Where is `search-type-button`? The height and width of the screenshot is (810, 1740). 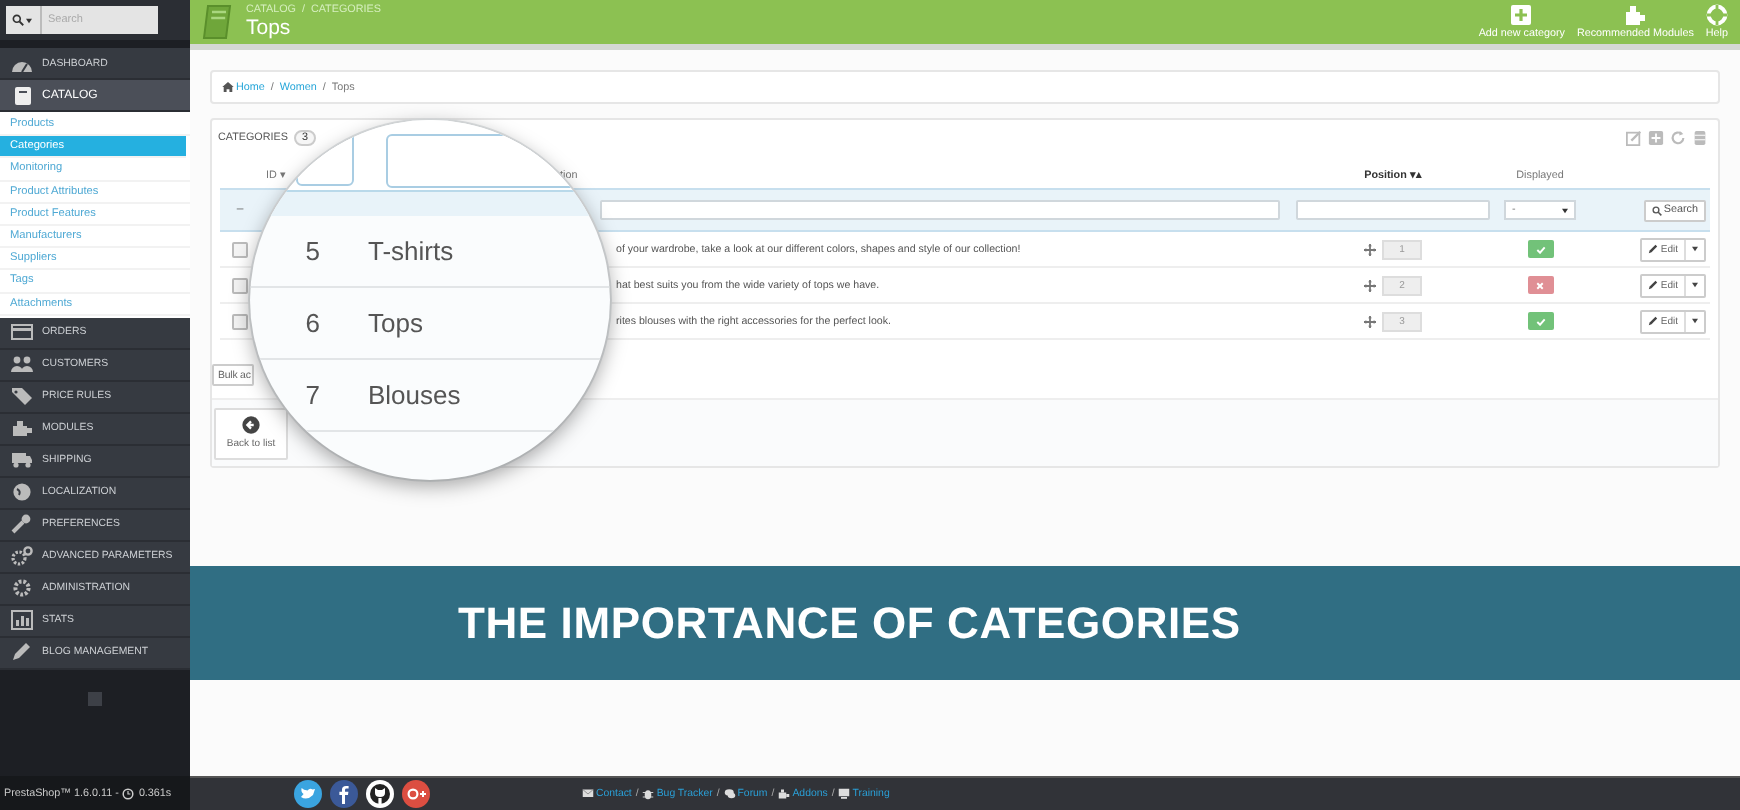 search-type-button is located at coordinates (24, 20).